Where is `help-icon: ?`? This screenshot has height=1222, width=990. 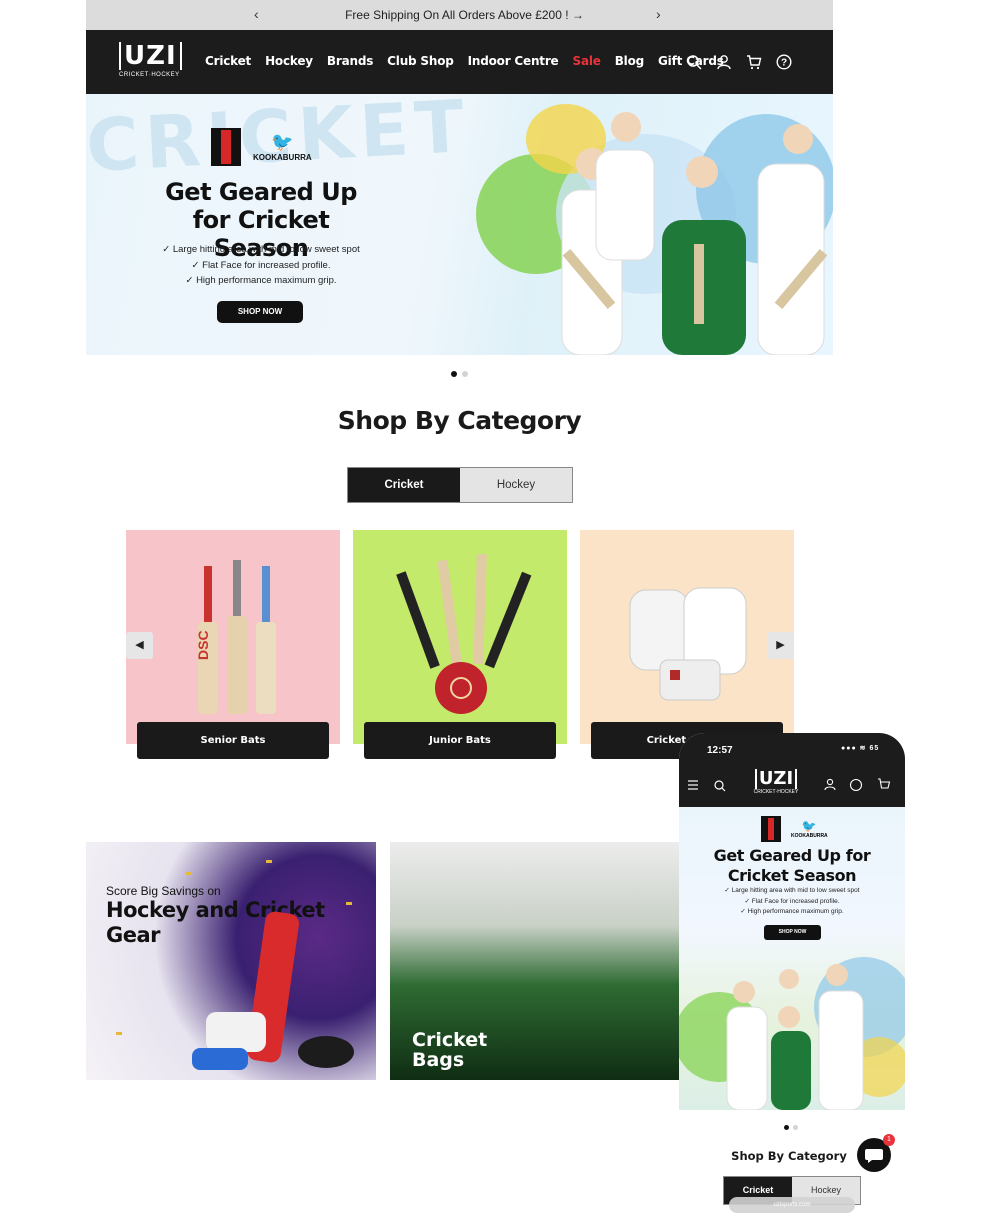
help-icon: ? is located at coordinates (784, 62).